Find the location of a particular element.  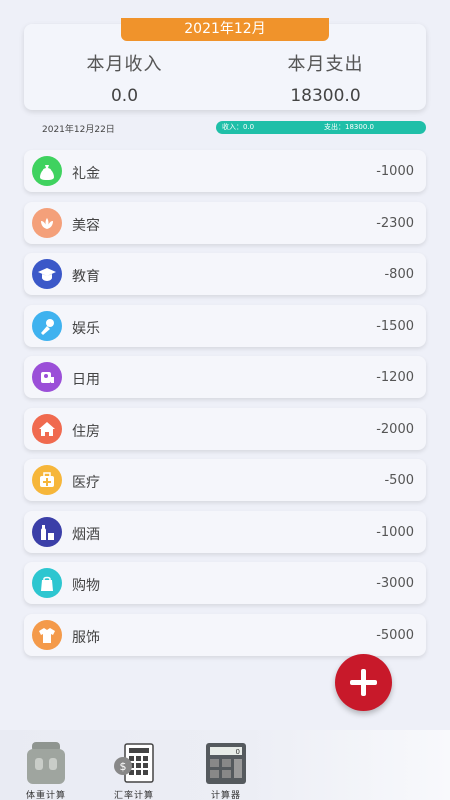

exchange-rate-label: 汇率计算 is located at coordinates (133, 795).